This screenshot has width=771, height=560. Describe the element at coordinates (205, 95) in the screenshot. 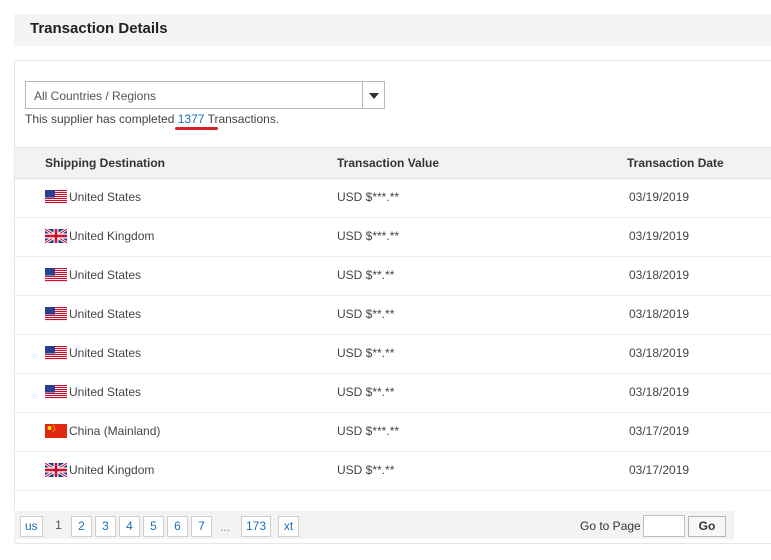

I see `country-region-select: All Countries / Regions` at that location.